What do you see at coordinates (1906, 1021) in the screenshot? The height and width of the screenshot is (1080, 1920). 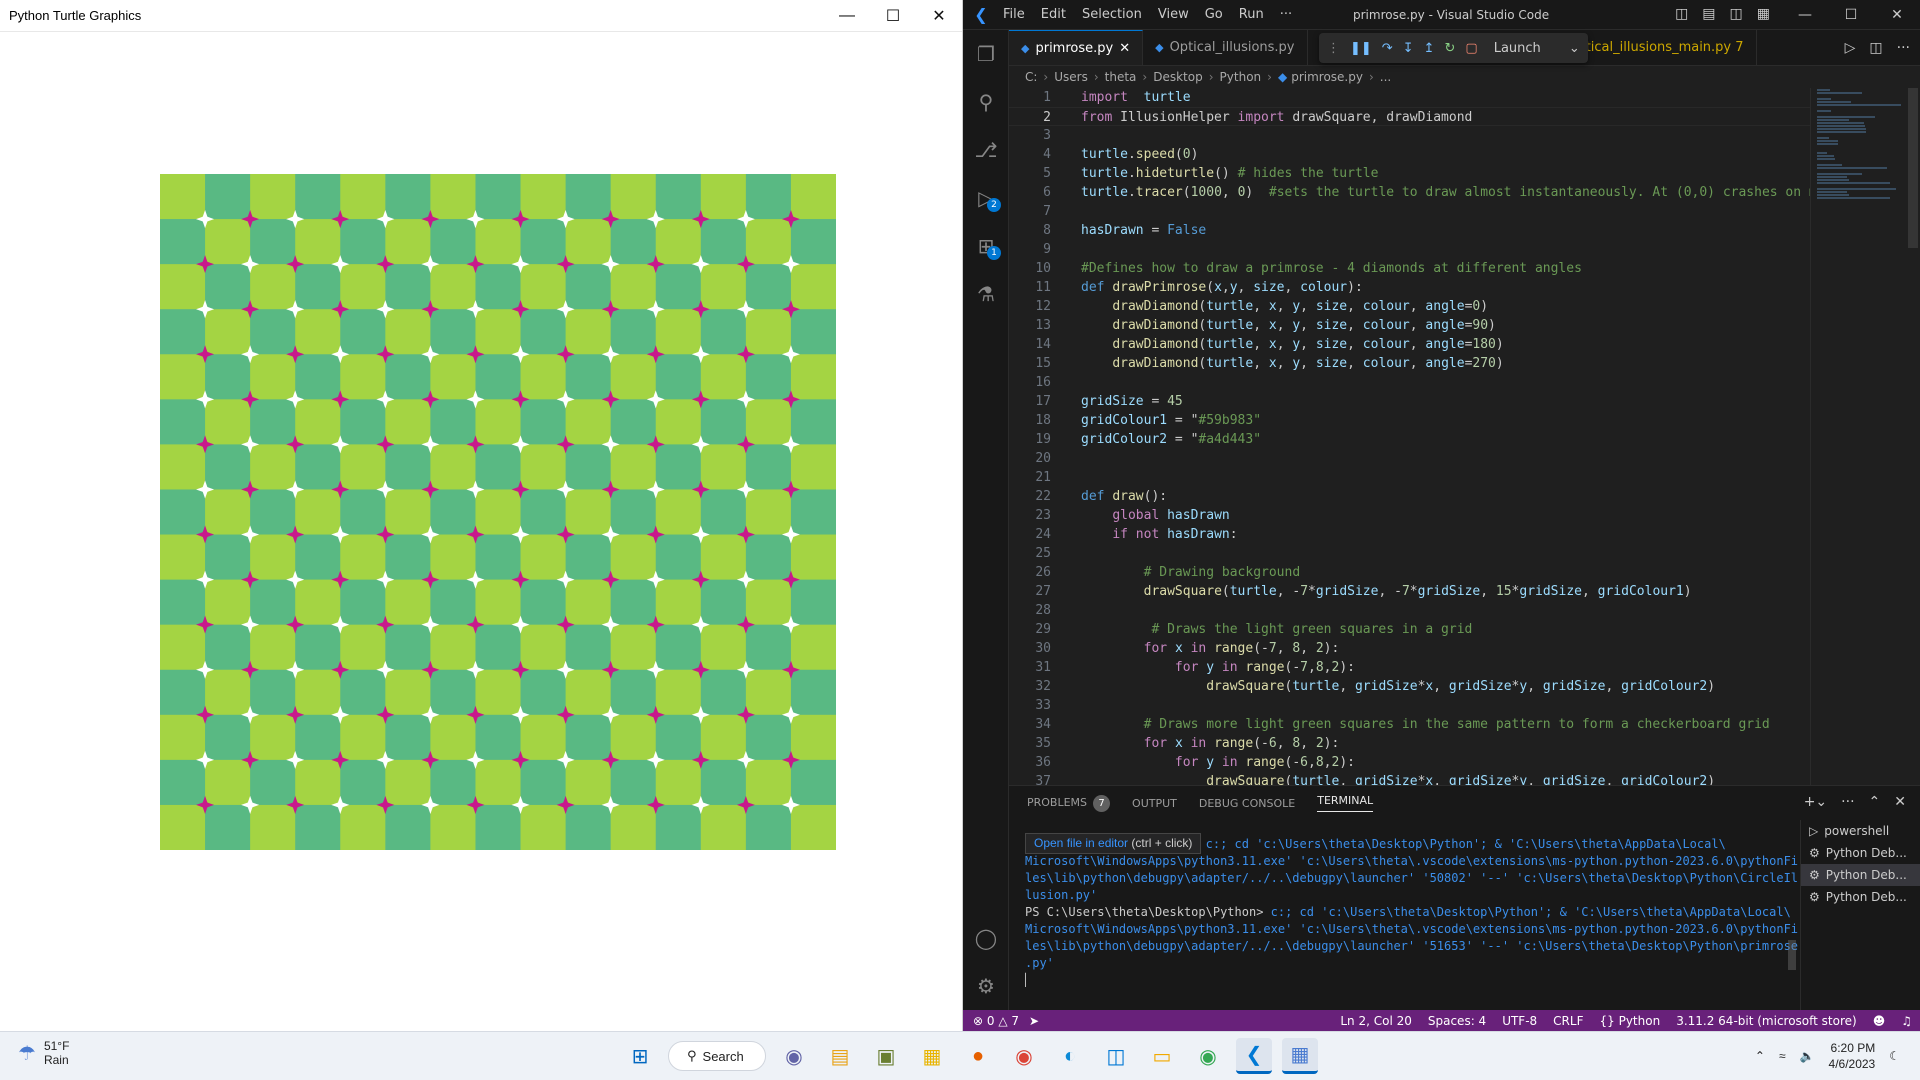 I see `notifications-bell-icon: ♫` at bounding box center [1906, 1021].